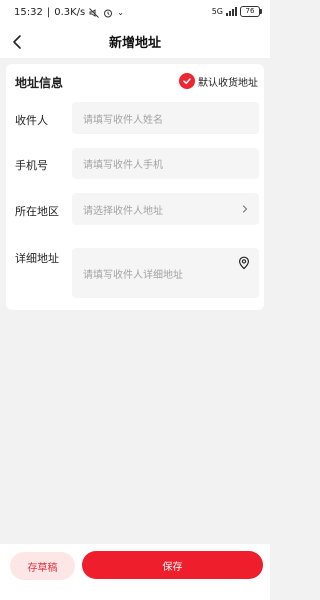 The image size is (320, 600). I want to click on page-title: 新增地址, so click(134, 43).